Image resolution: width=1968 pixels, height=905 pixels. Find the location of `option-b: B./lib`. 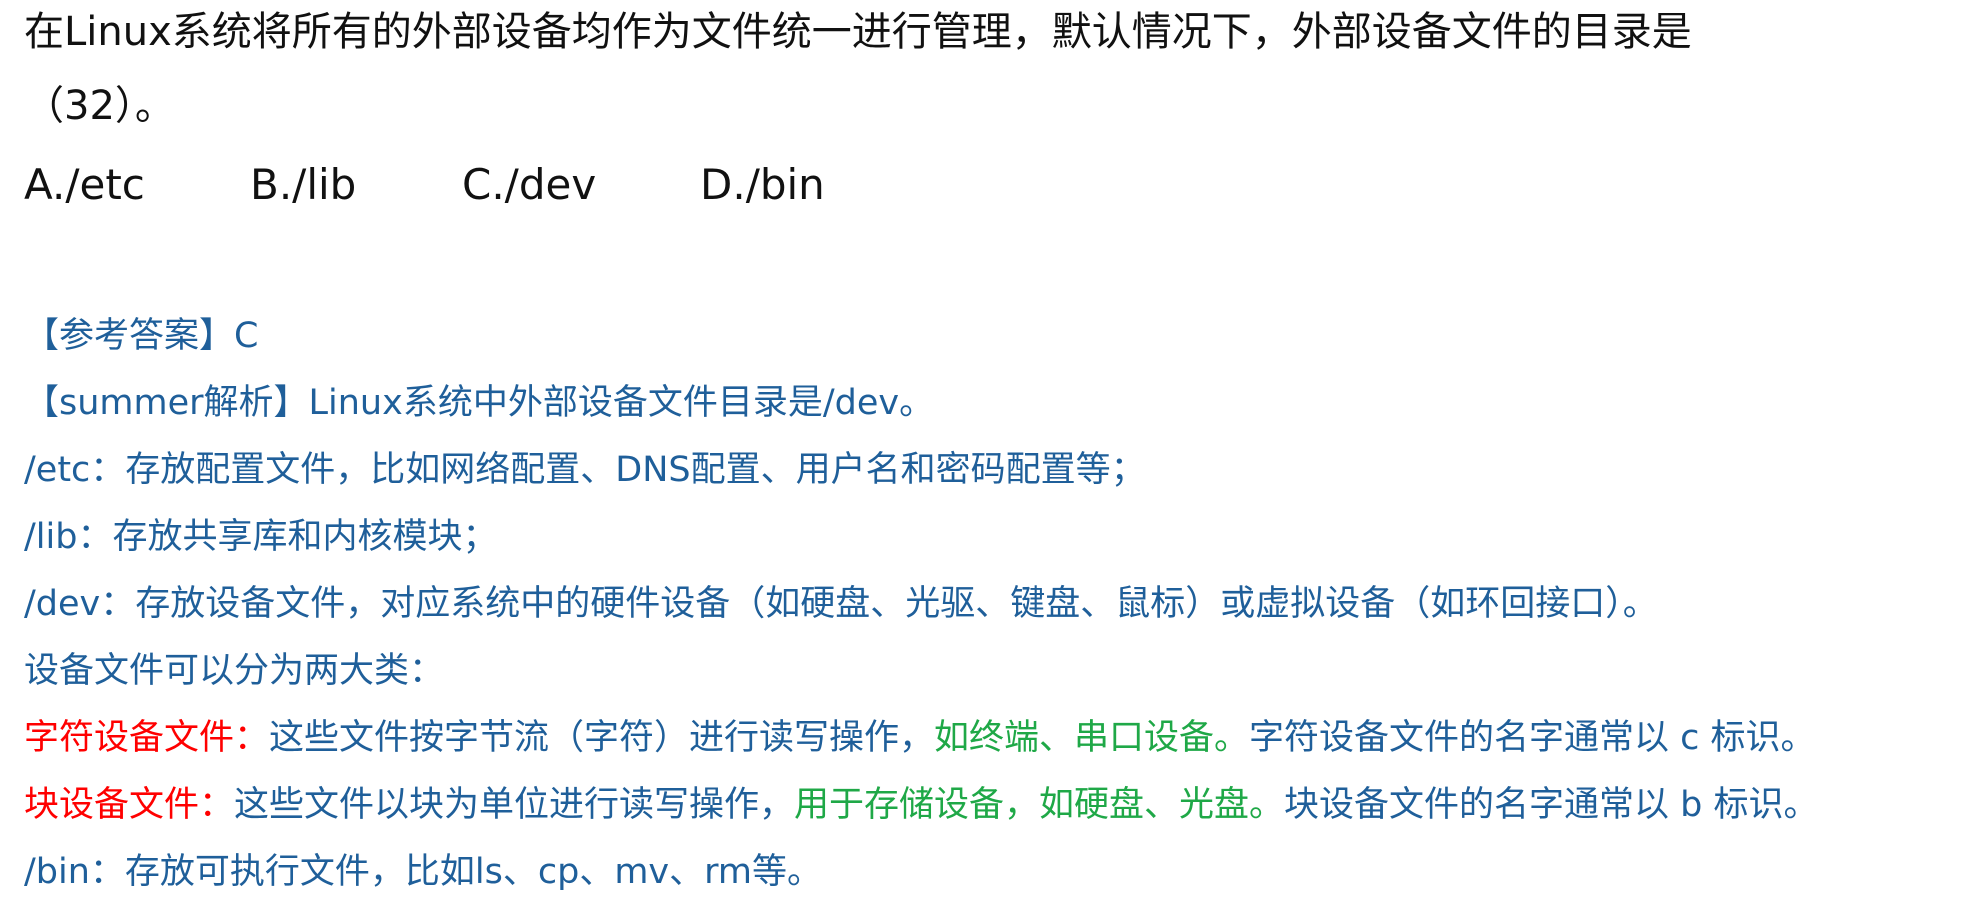

option-b: B./lib is located at coordinates (303, 184).